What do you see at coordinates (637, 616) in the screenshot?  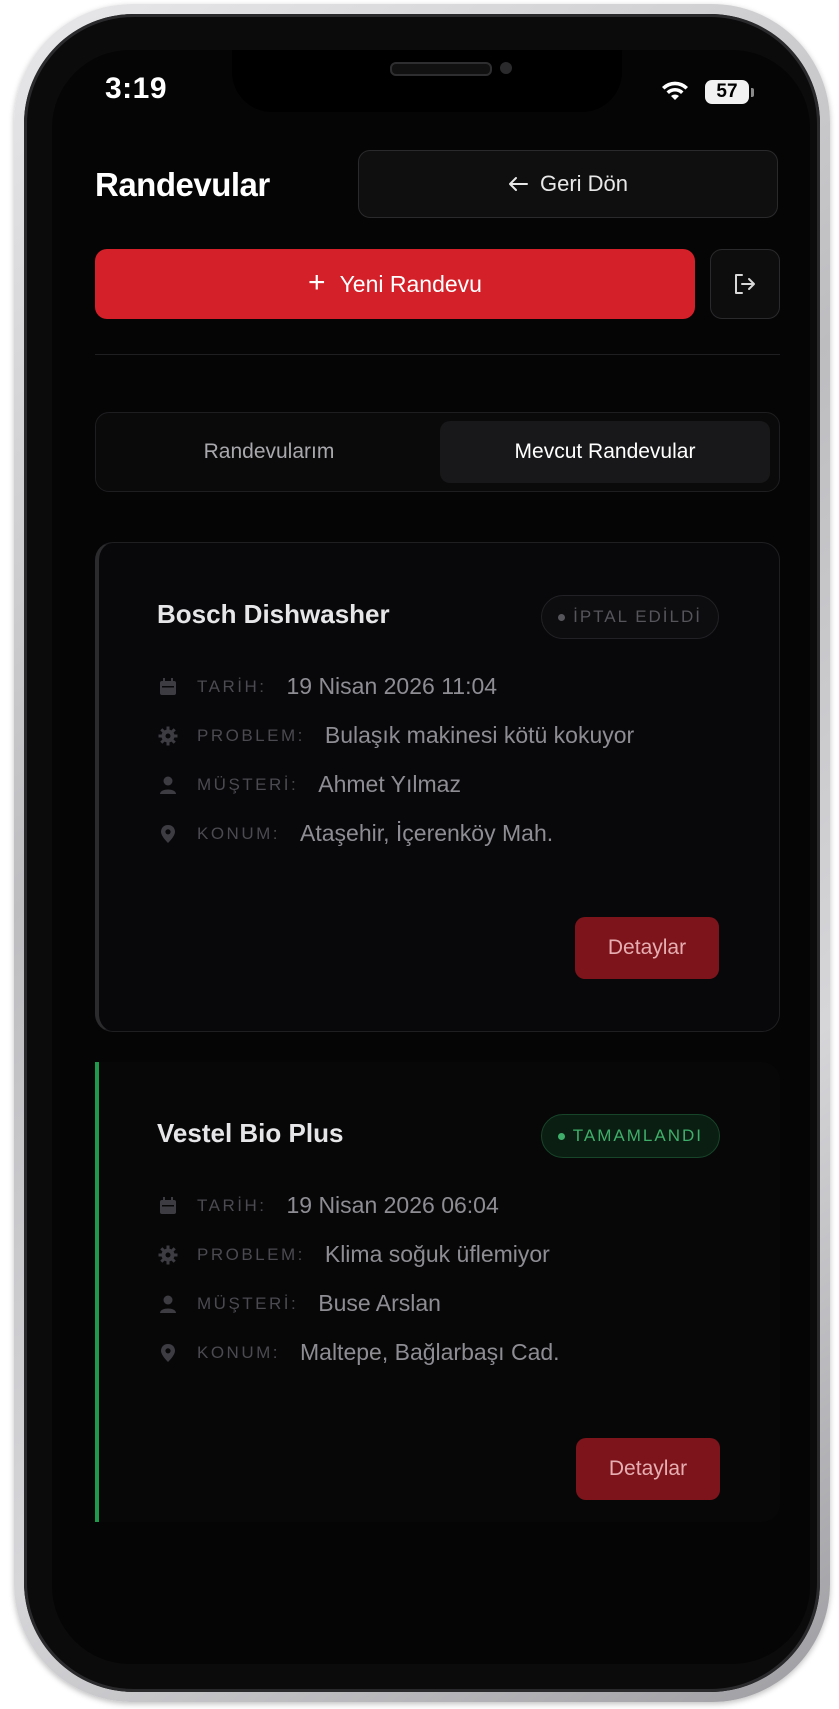 I see `status-badge-label: İPTAL EDİLDİ` at bounding box center [637, 616].